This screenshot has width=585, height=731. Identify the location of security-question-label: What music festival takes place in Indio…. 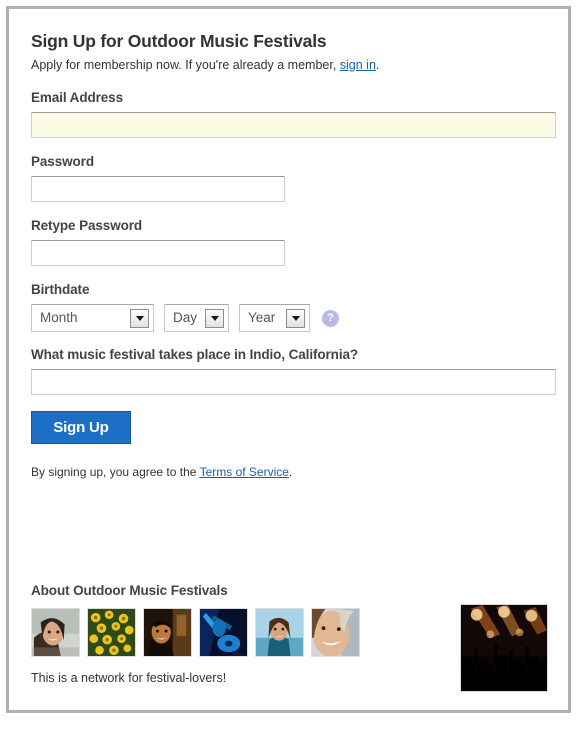
(195, 354).